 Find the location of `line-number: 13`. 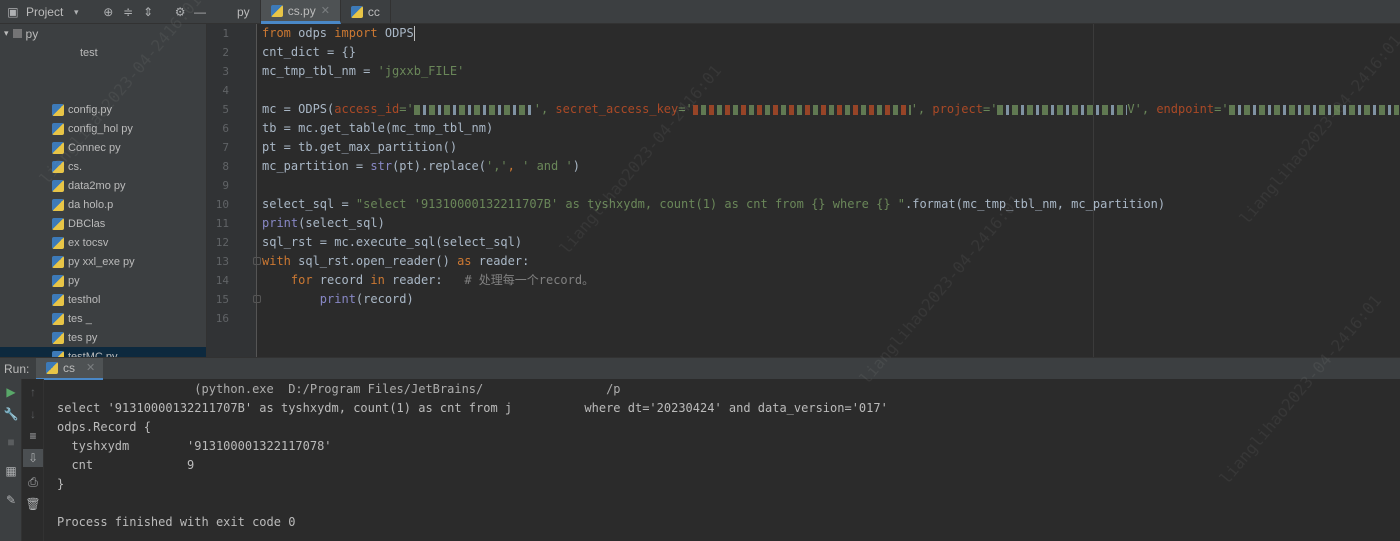

line-number: 13 is located at coordinates (222, 261).